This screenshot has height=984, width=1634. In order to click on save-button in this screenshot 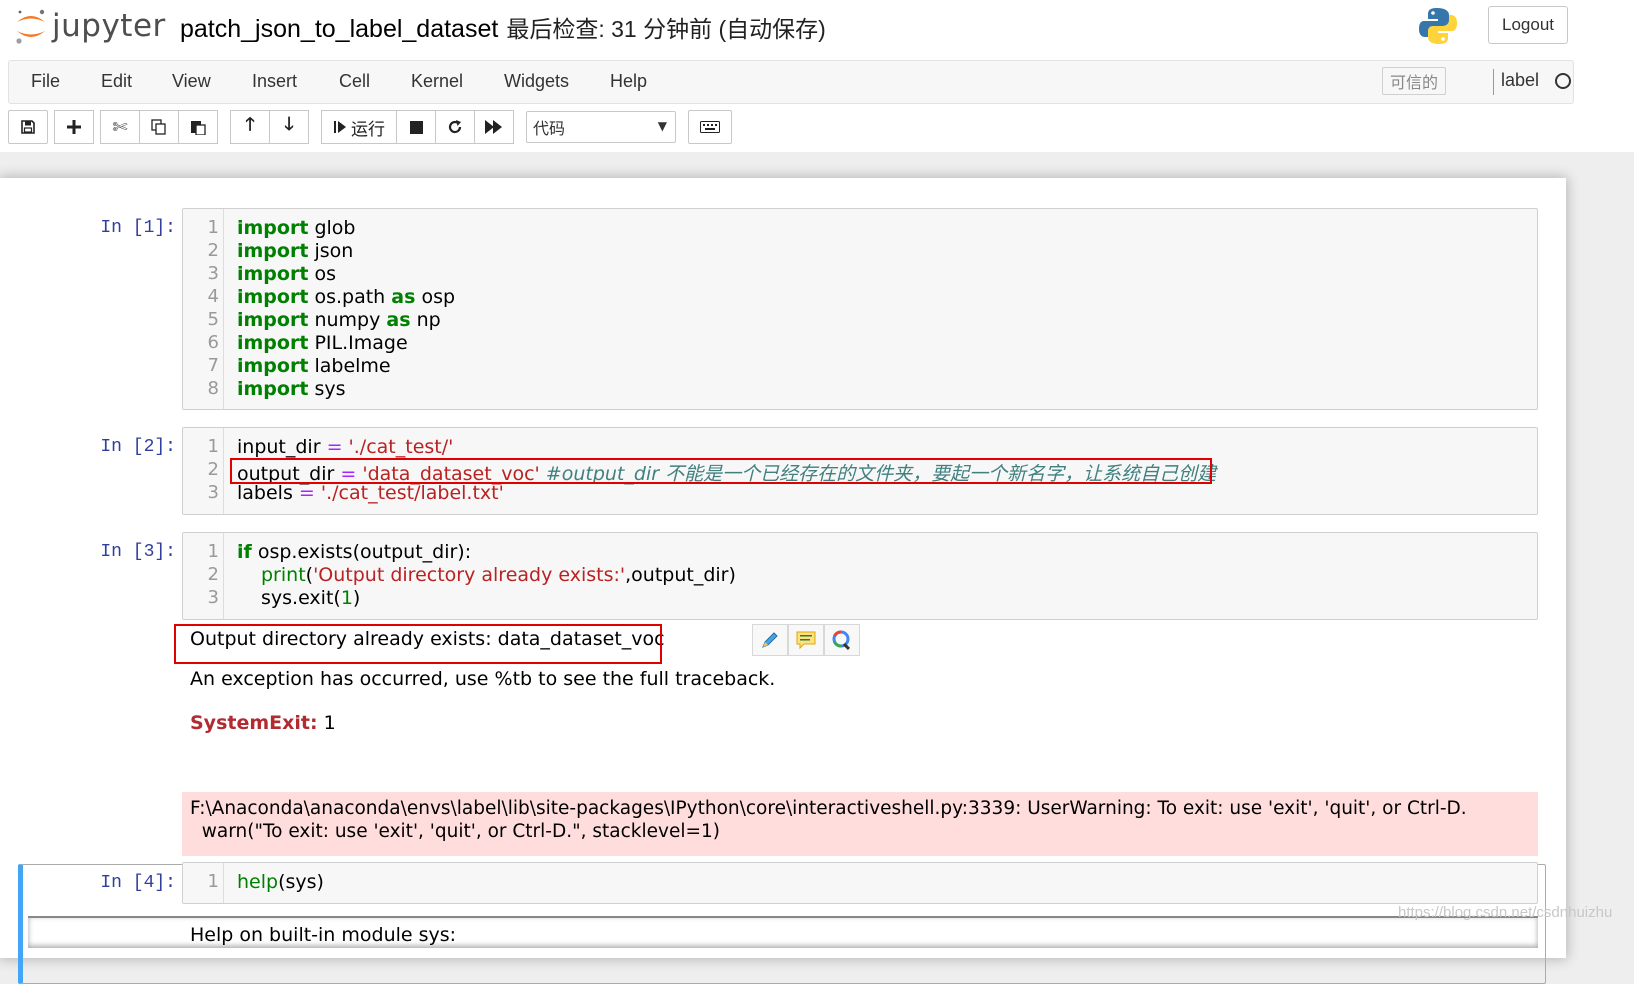, I will do `click(28, 127)`.